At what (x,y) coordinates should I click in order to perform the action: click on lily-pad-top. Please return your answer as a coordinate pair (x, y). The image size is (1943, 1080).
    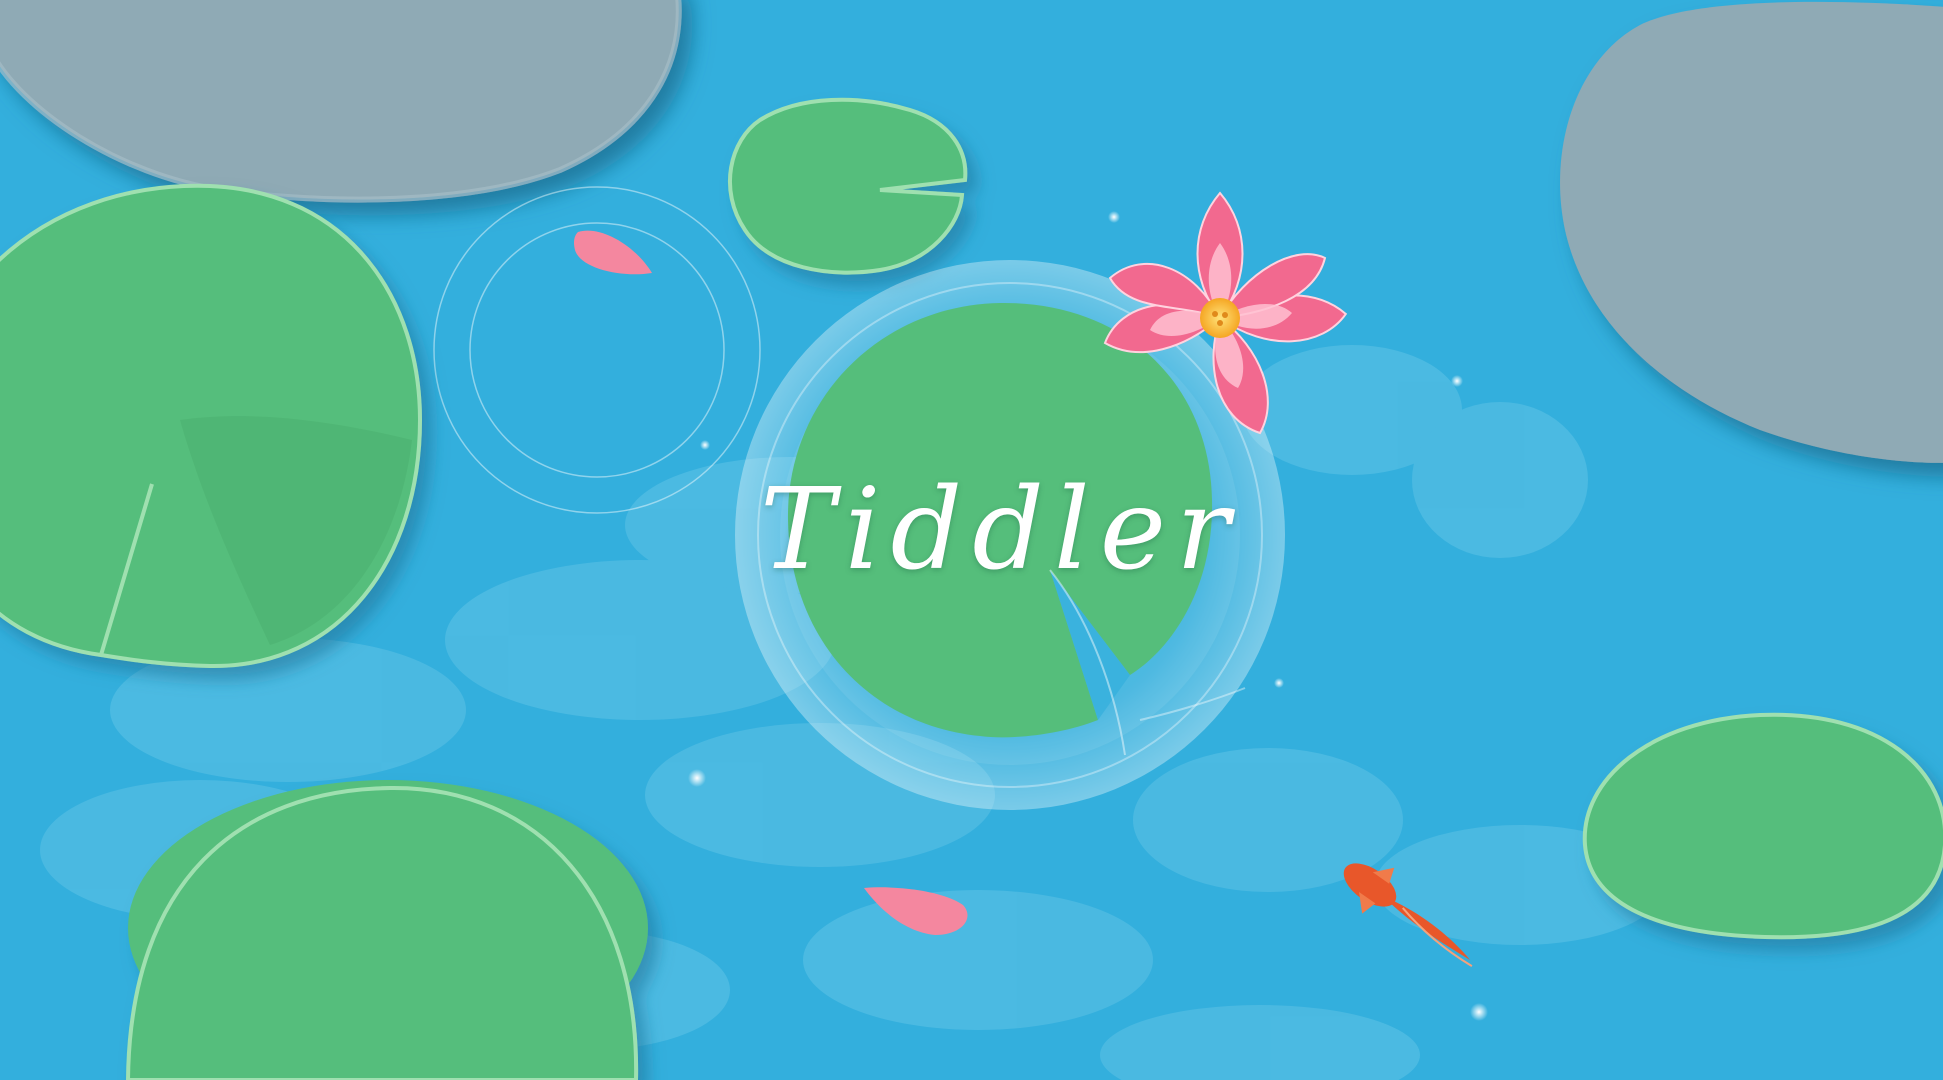
    Looking at the image, I should click on (848, 186).